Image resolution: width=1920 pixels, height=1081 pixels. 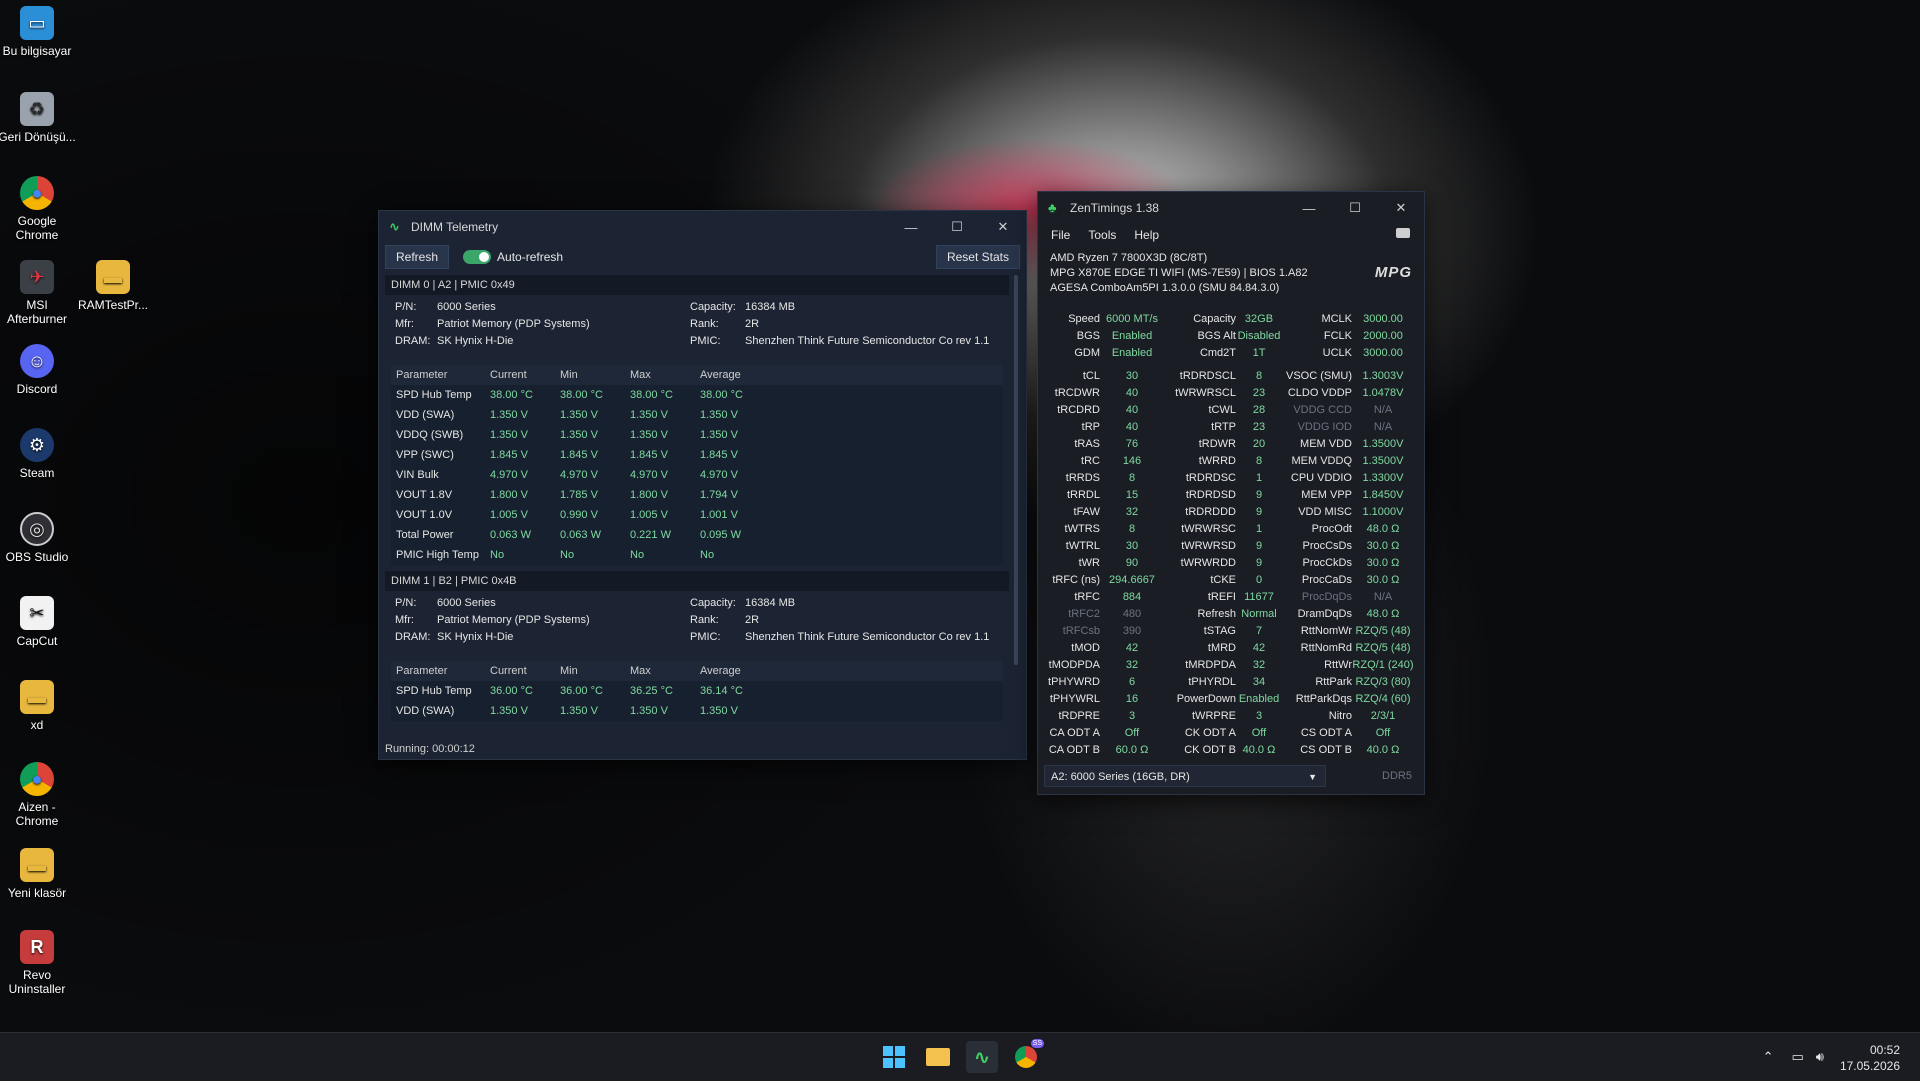 What do you see at coordinates (1326, 579) in the screenshot?
I see `timing-label: ProcCaDs` at bounding box center [1326, 579].